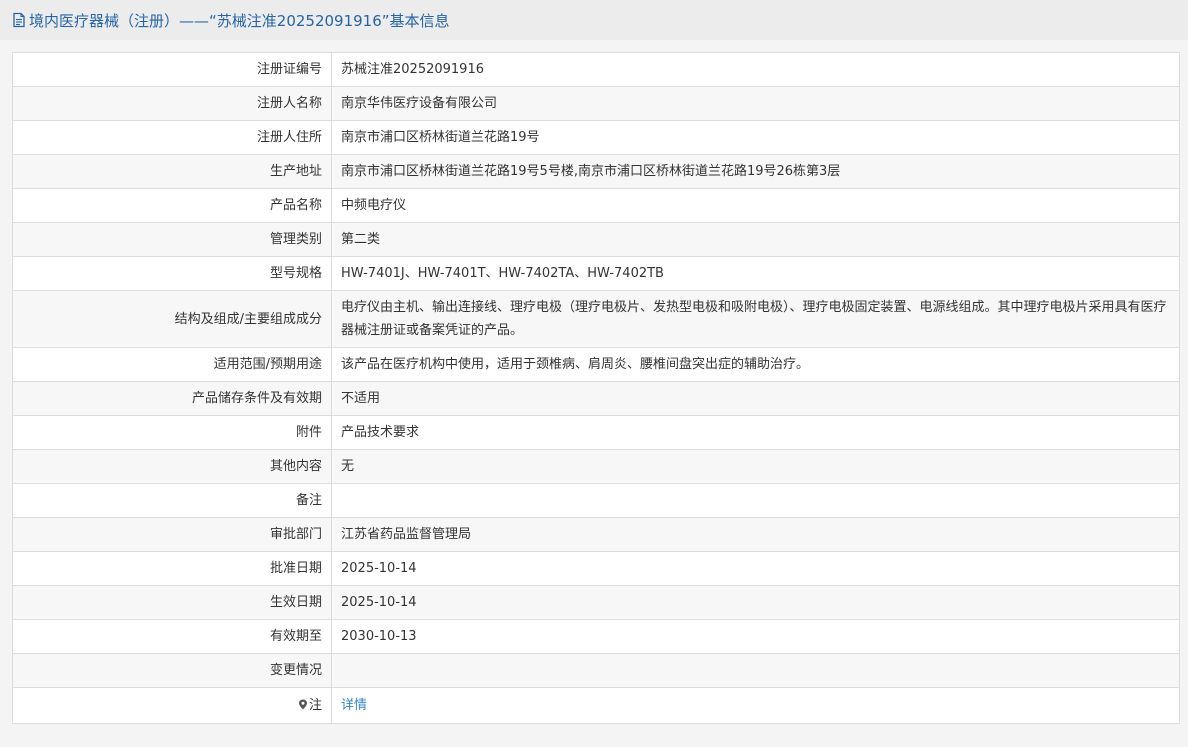 This screenshot has width=1188, height=747. What do you see at coordinates (354, 705) in the screenshot?
I see `details-link: 详情` at bounding box center [354, 705].